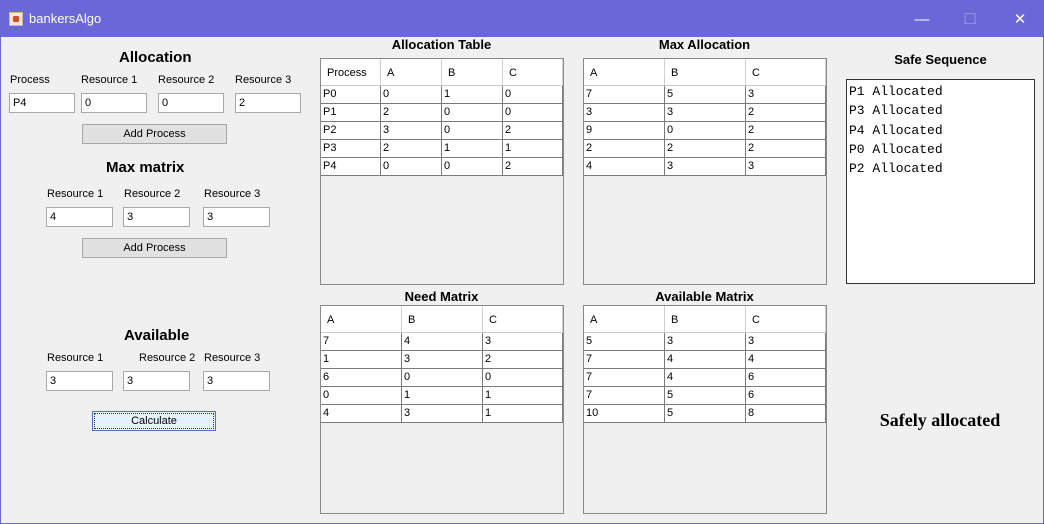 The width and height of the screenshot is (1044, 524). I want to click on alloc-resource-1-input: 0, so click(114, 103).